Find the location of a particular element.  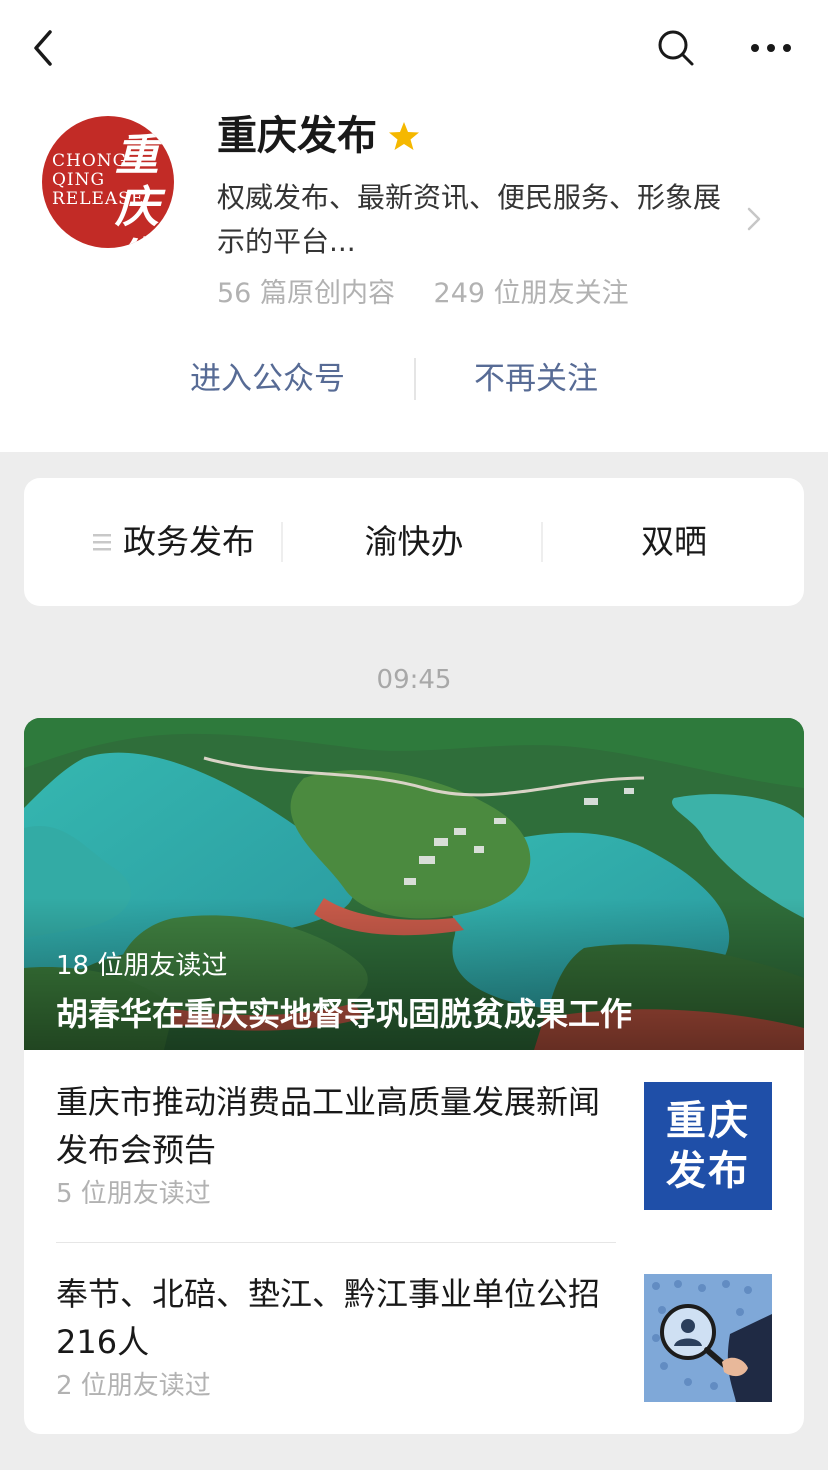

chevron-left-icon is located at coordinates (46, 48).